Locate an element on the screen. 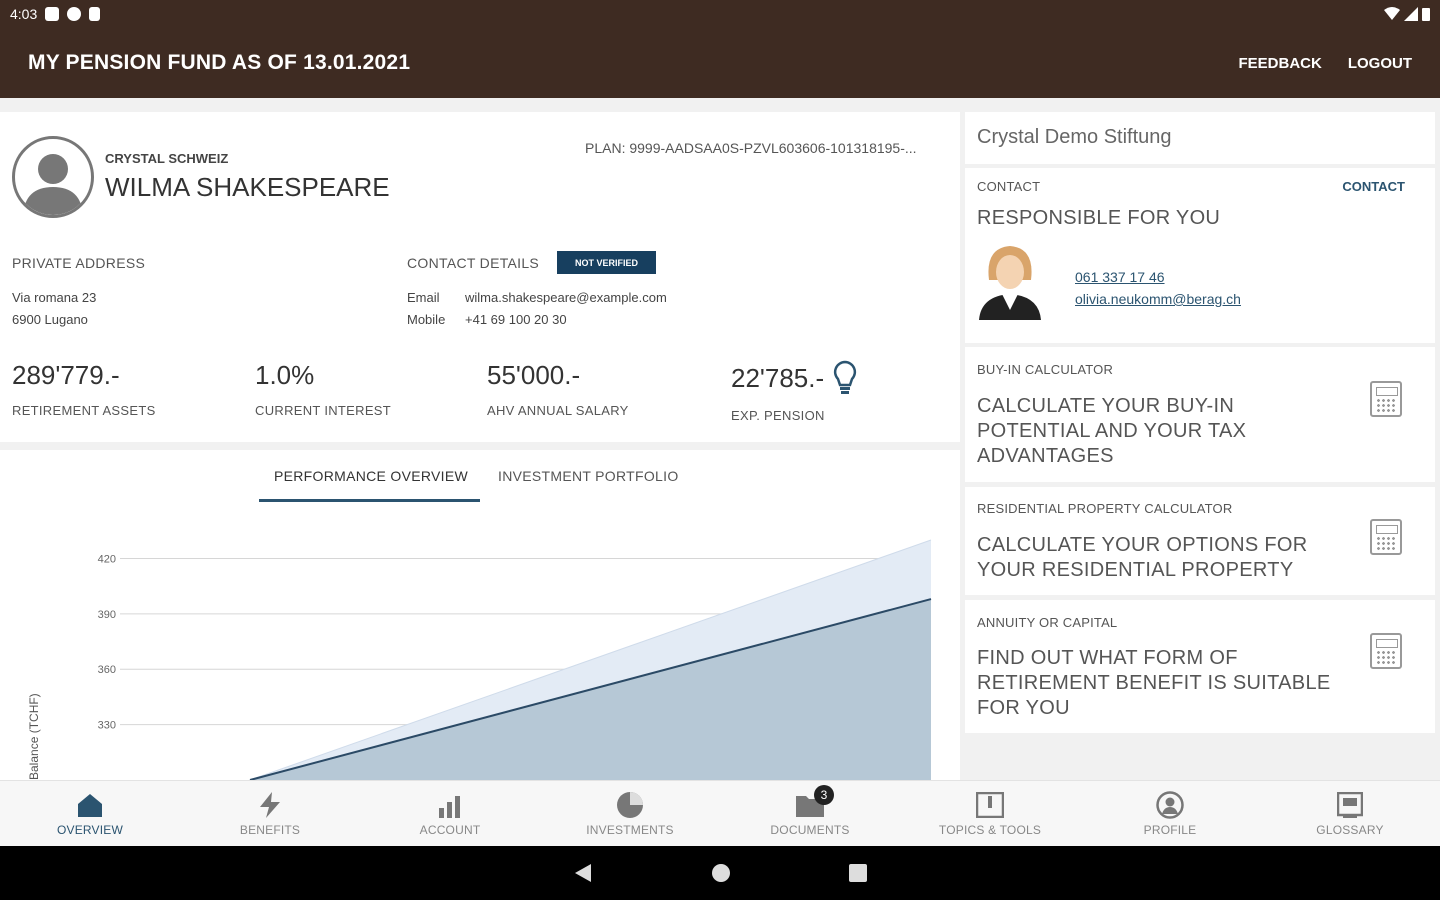 The width and height of the screenshot is (1440, 900). battery-icon is located at coordinates (1426, 14).